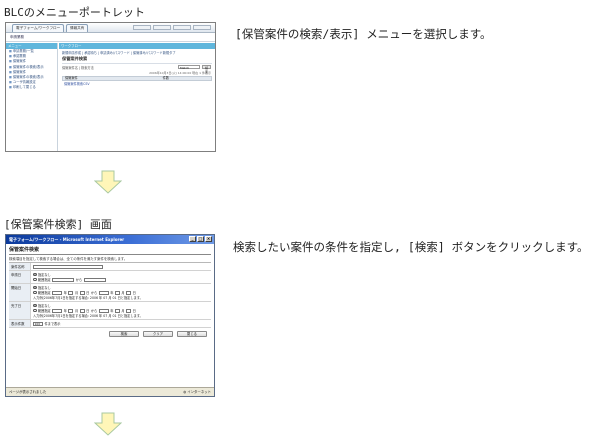 The height and width of the screenshot is (439, 605). Describe the element at coordinates (79, 280) in the screenshot. I see `apply-from-label: から` at that location.